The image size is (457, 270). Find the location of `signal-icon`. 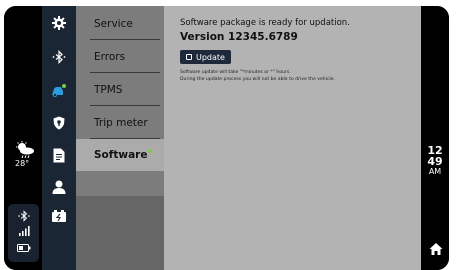

signal-icon is located at coordinates (24, 231).